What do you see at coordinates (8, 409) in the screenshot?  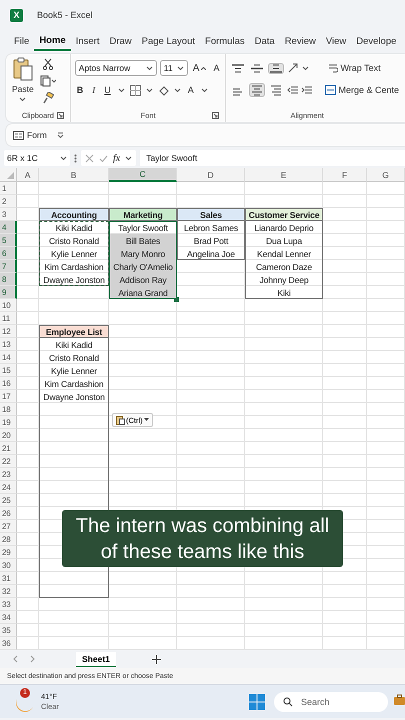 I see `row-header: 18` at bounding box center [8, 409].